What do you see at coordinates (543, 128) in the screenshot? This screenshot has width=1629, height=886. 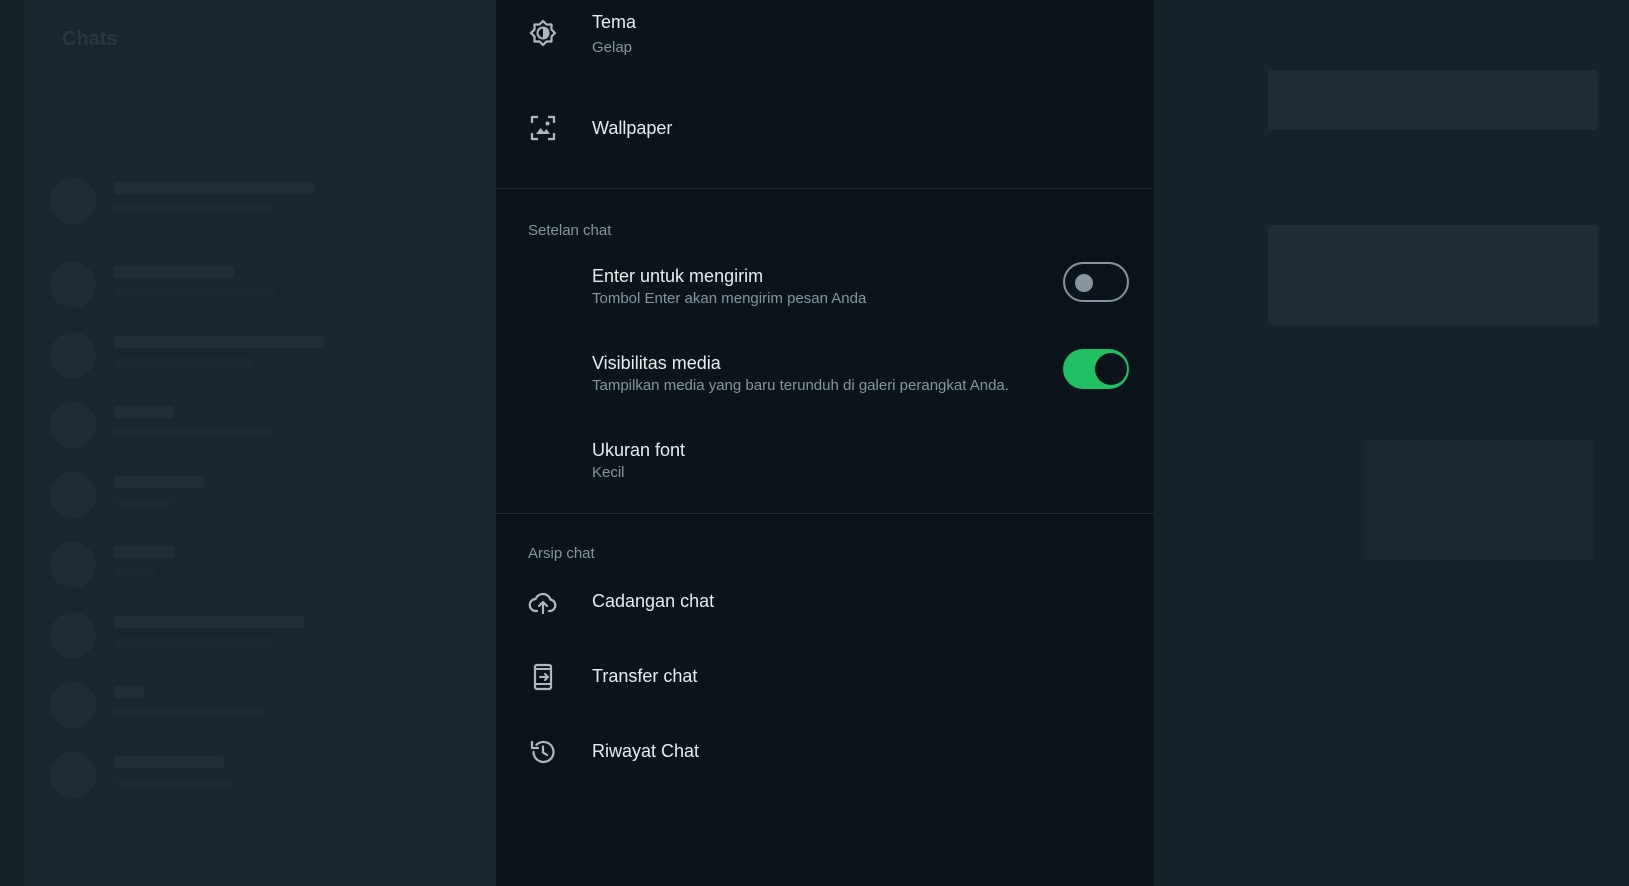 I see `wallpaper-icon` at bounding box center [543, 128].